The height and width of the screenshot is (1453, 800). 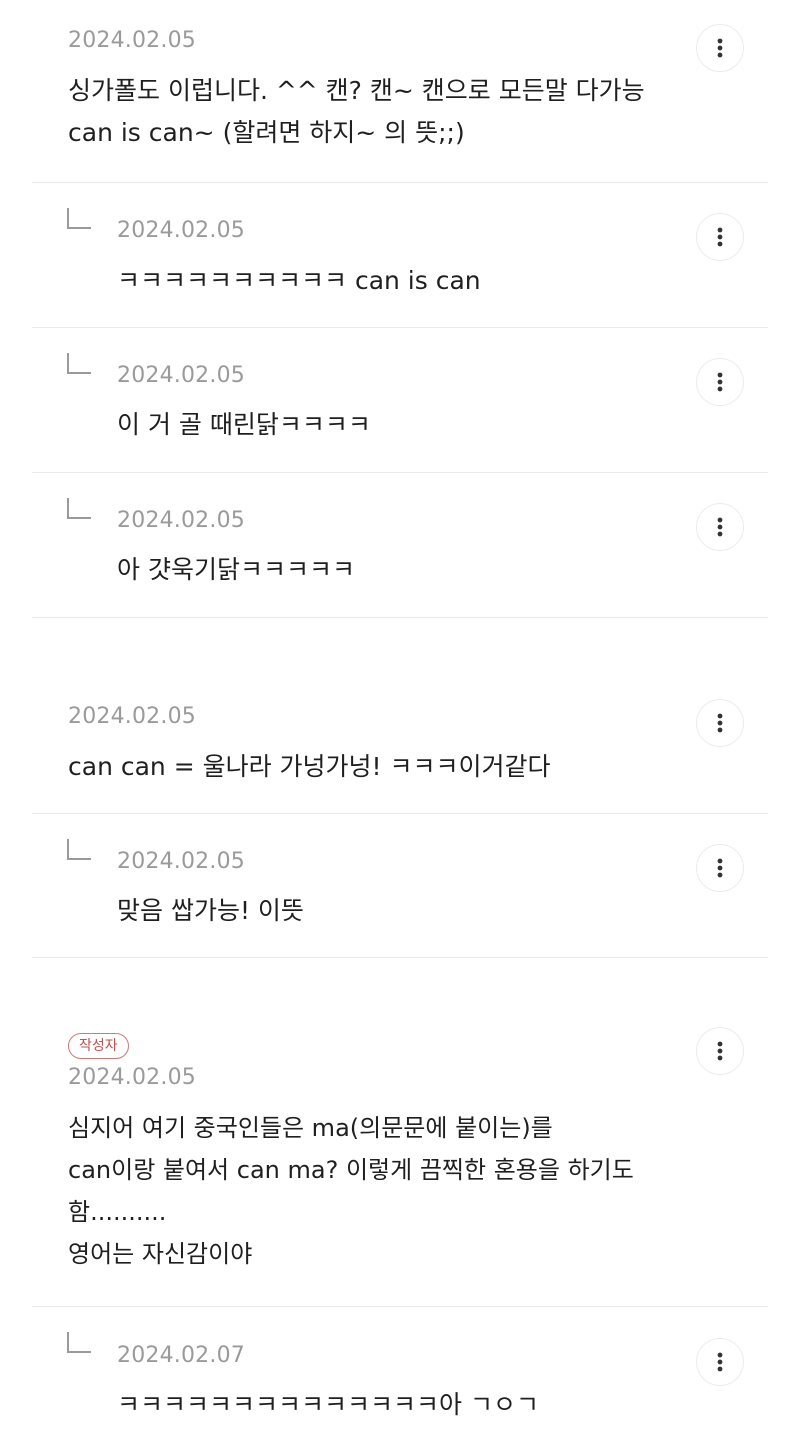 What do you see at coordinates (299, 280) in the screenshot?
I see `comment-text: ㅋㅋㅋㅋㅋㅋㅋㅋㅋㅋ can is can` at bounding box center [299, 280].